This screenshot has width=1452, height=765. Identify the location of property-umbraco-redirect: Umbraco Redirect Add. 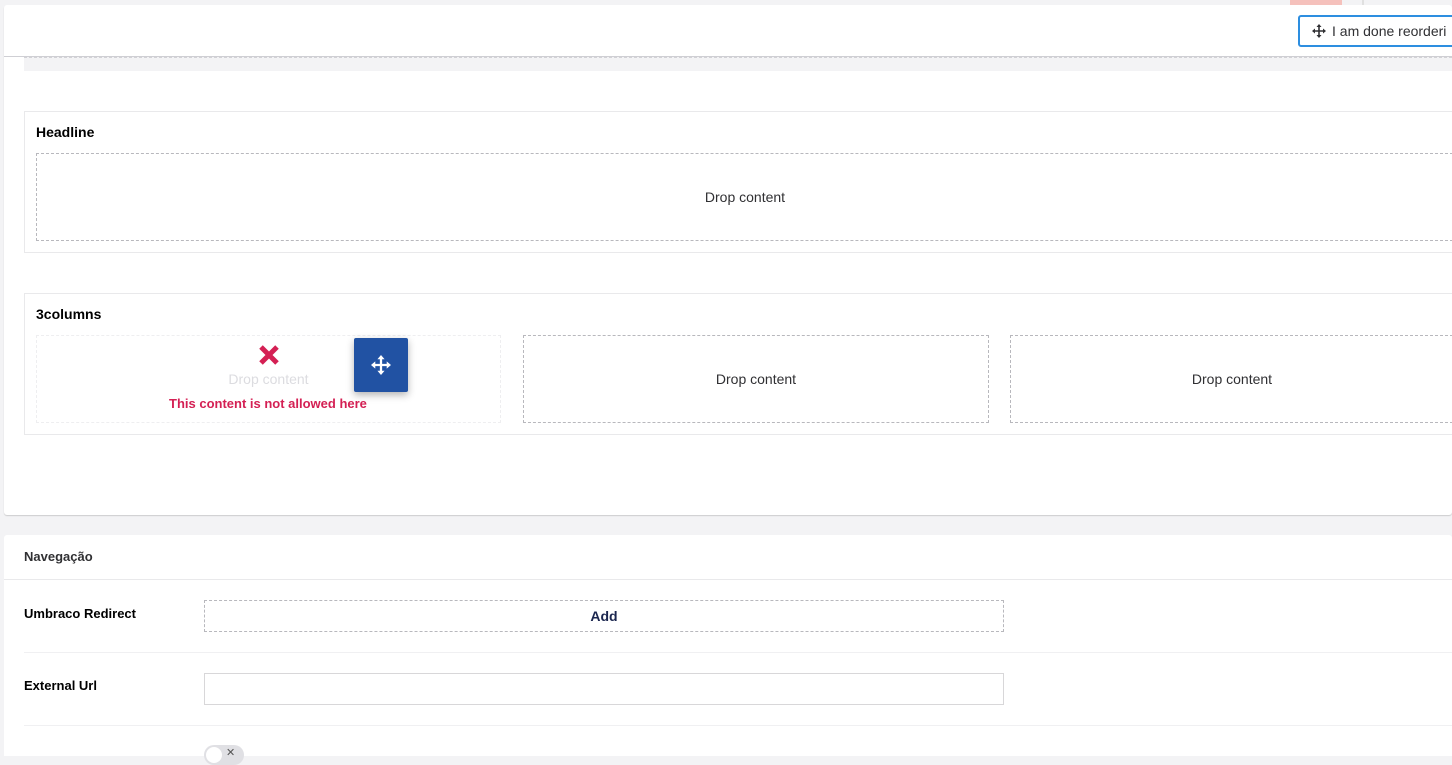
(738, 616).